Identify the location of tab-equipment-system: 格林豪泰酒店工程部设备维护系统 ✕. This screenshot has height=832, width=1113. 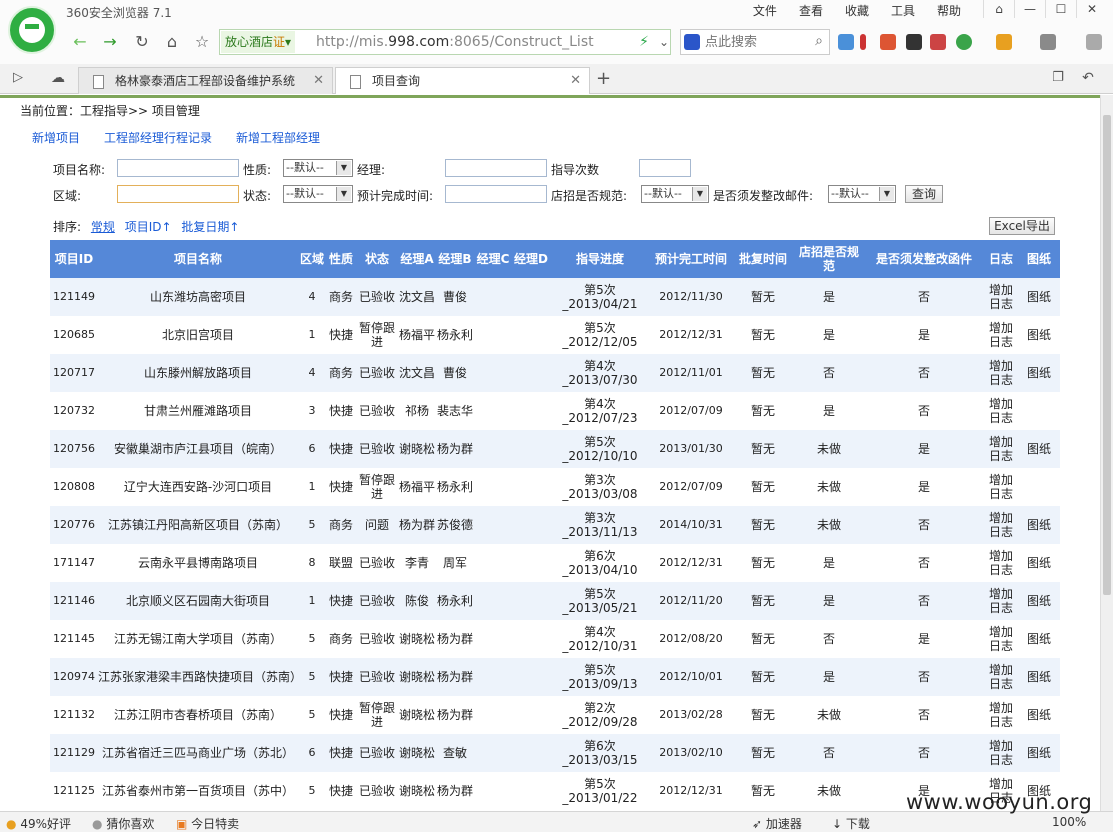
(205, 80).